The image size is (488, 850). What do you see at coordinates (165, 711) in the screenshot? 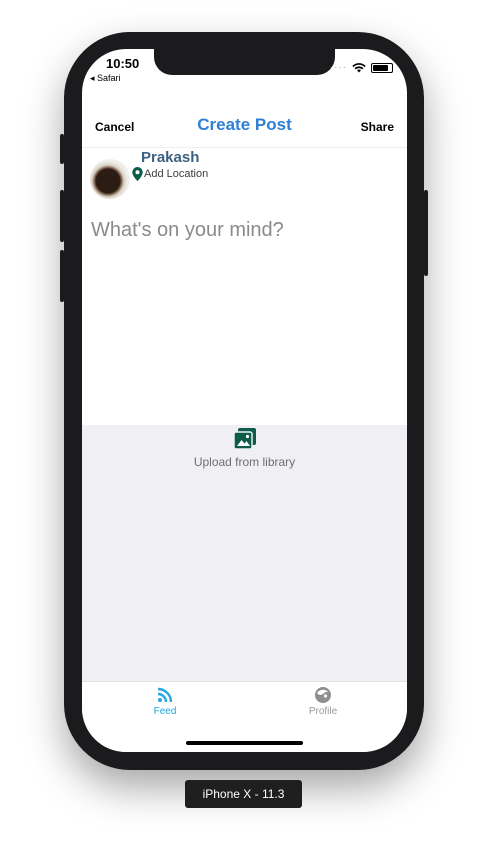
I see `tab-feed-label: Feed` at bounding box center [165, 711].